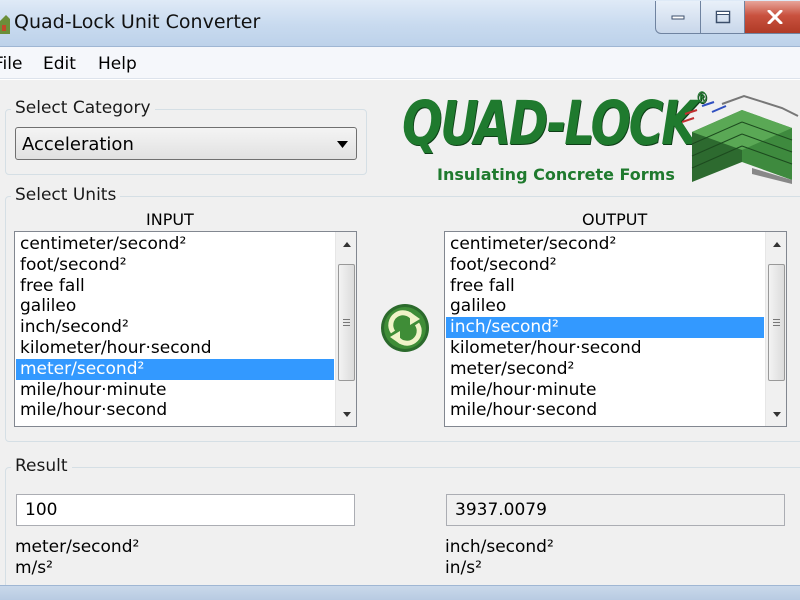  Describe the element at coordinates (175, 369) in the screenshot. I see `list-item-selected: meter/second²` at that location.